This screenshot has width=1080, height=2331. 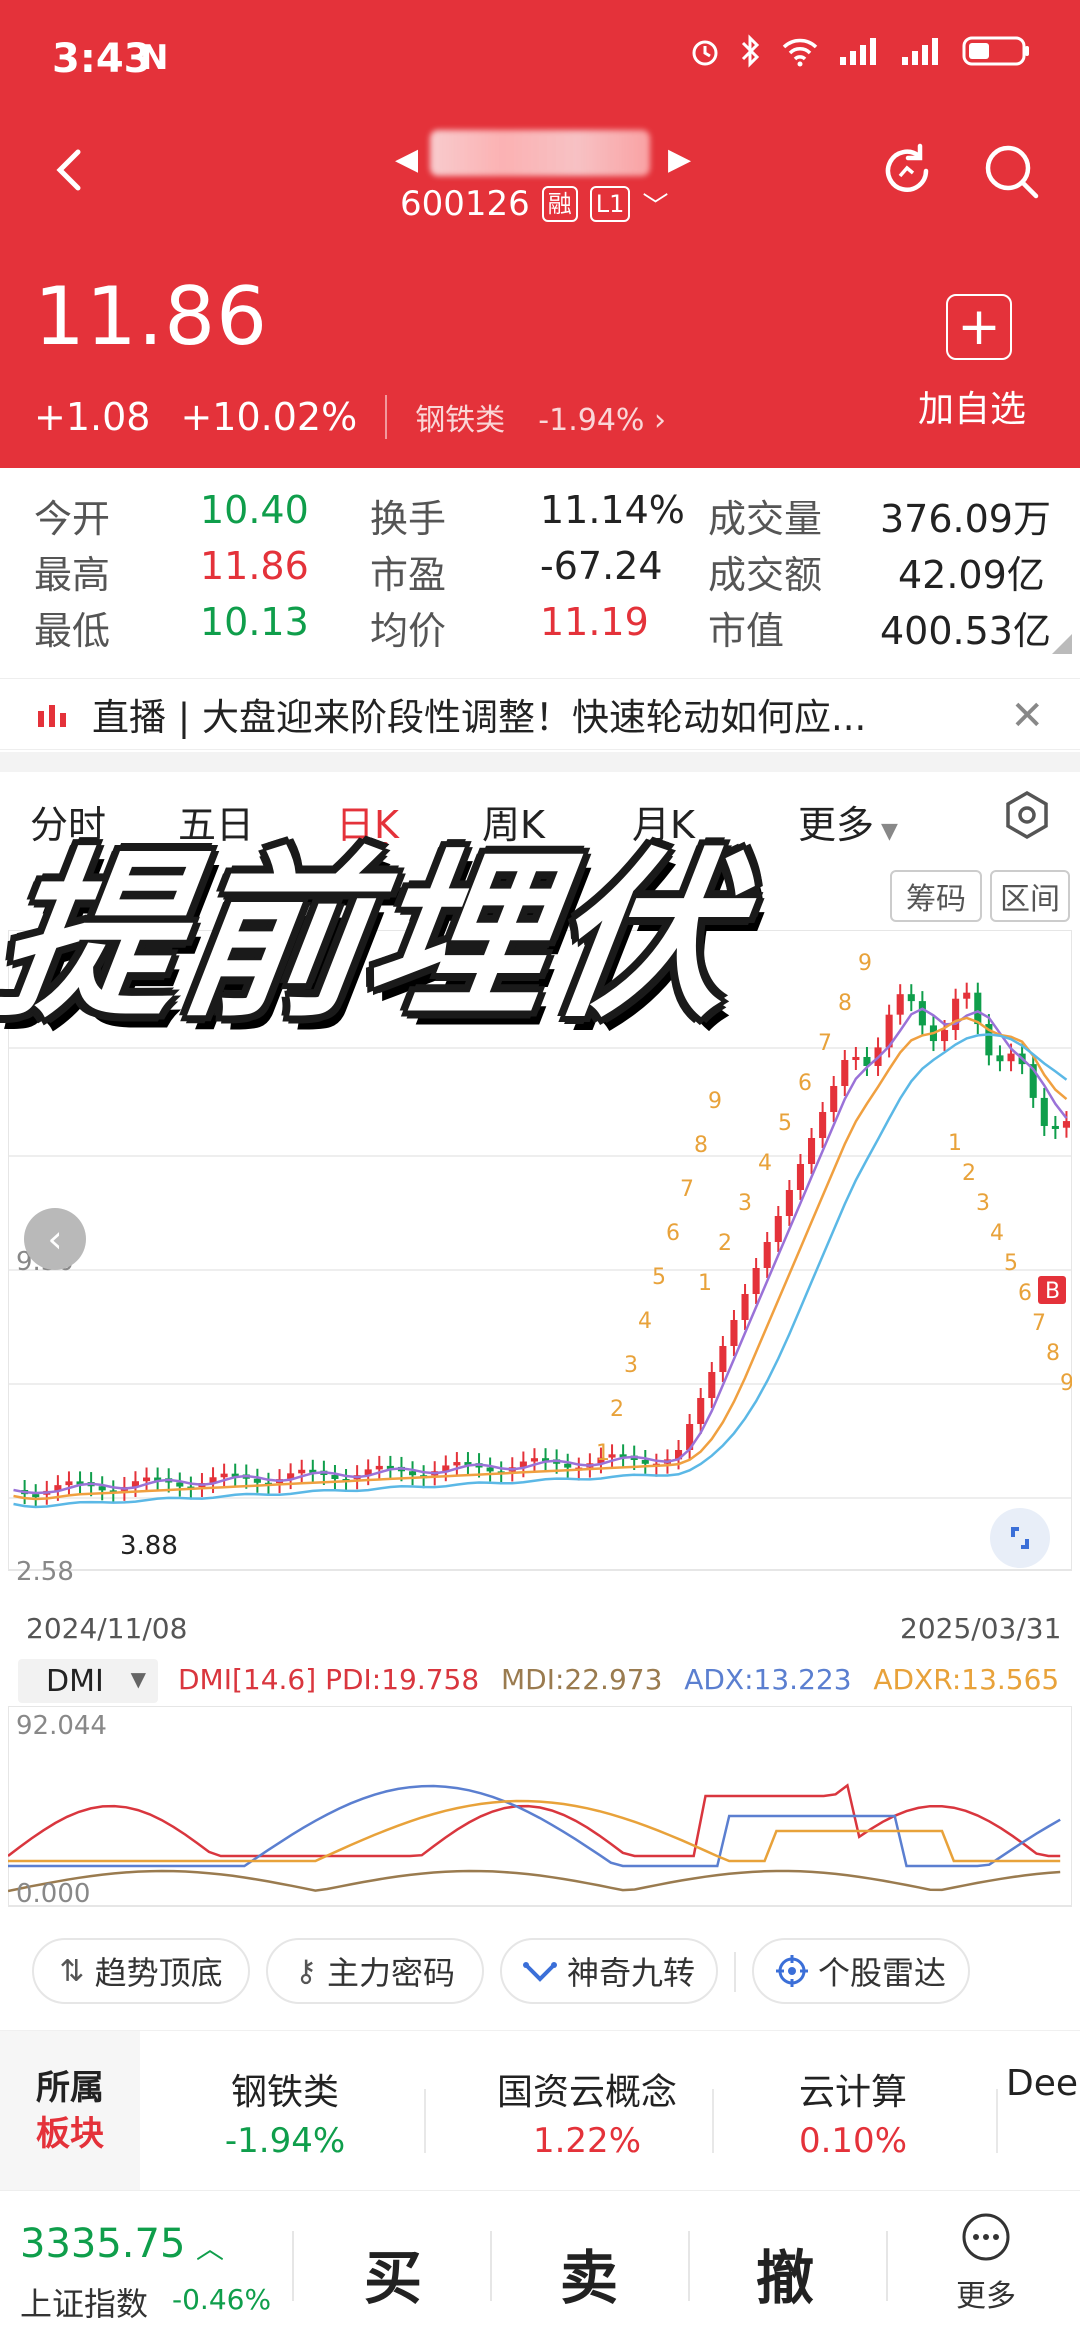 What do you see at coordinates (610, 204) in the screenshot?
I see `level-tag: L1` at bounding box center [610, 204].